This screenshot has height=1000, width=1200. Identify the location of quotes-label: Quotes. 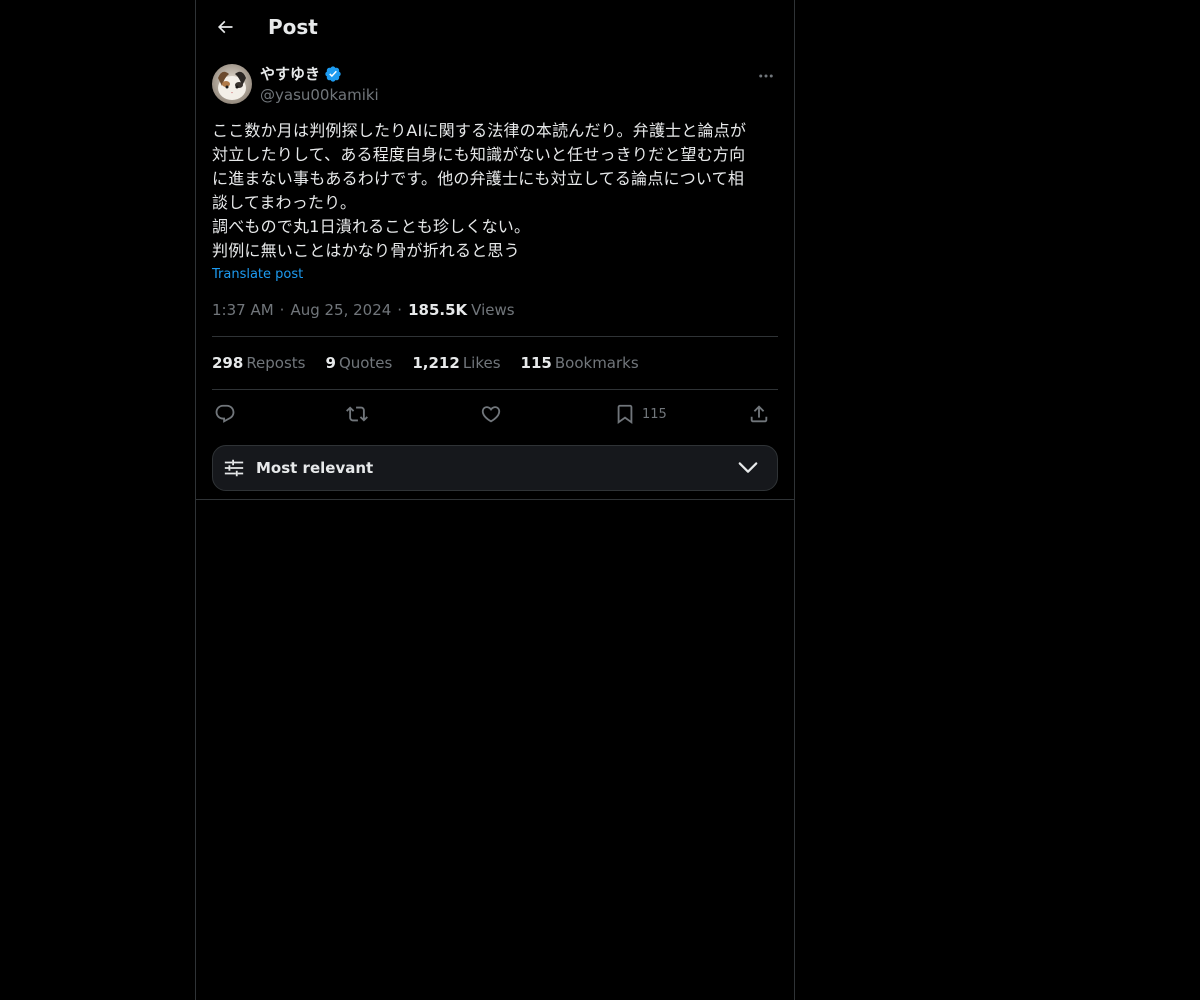
(365, 363).